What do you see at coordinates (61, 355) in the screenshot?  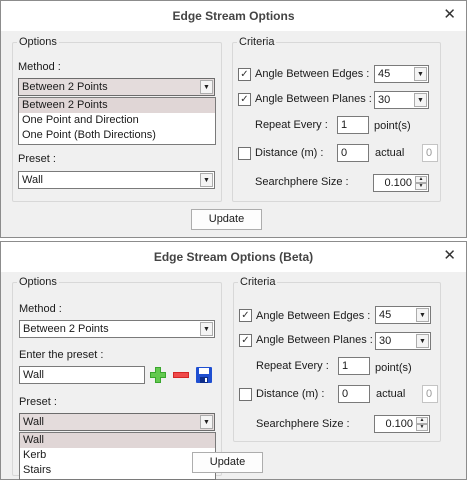 I see `enter-preset-label: Enter the preset :` at bounding box center [61, 355].